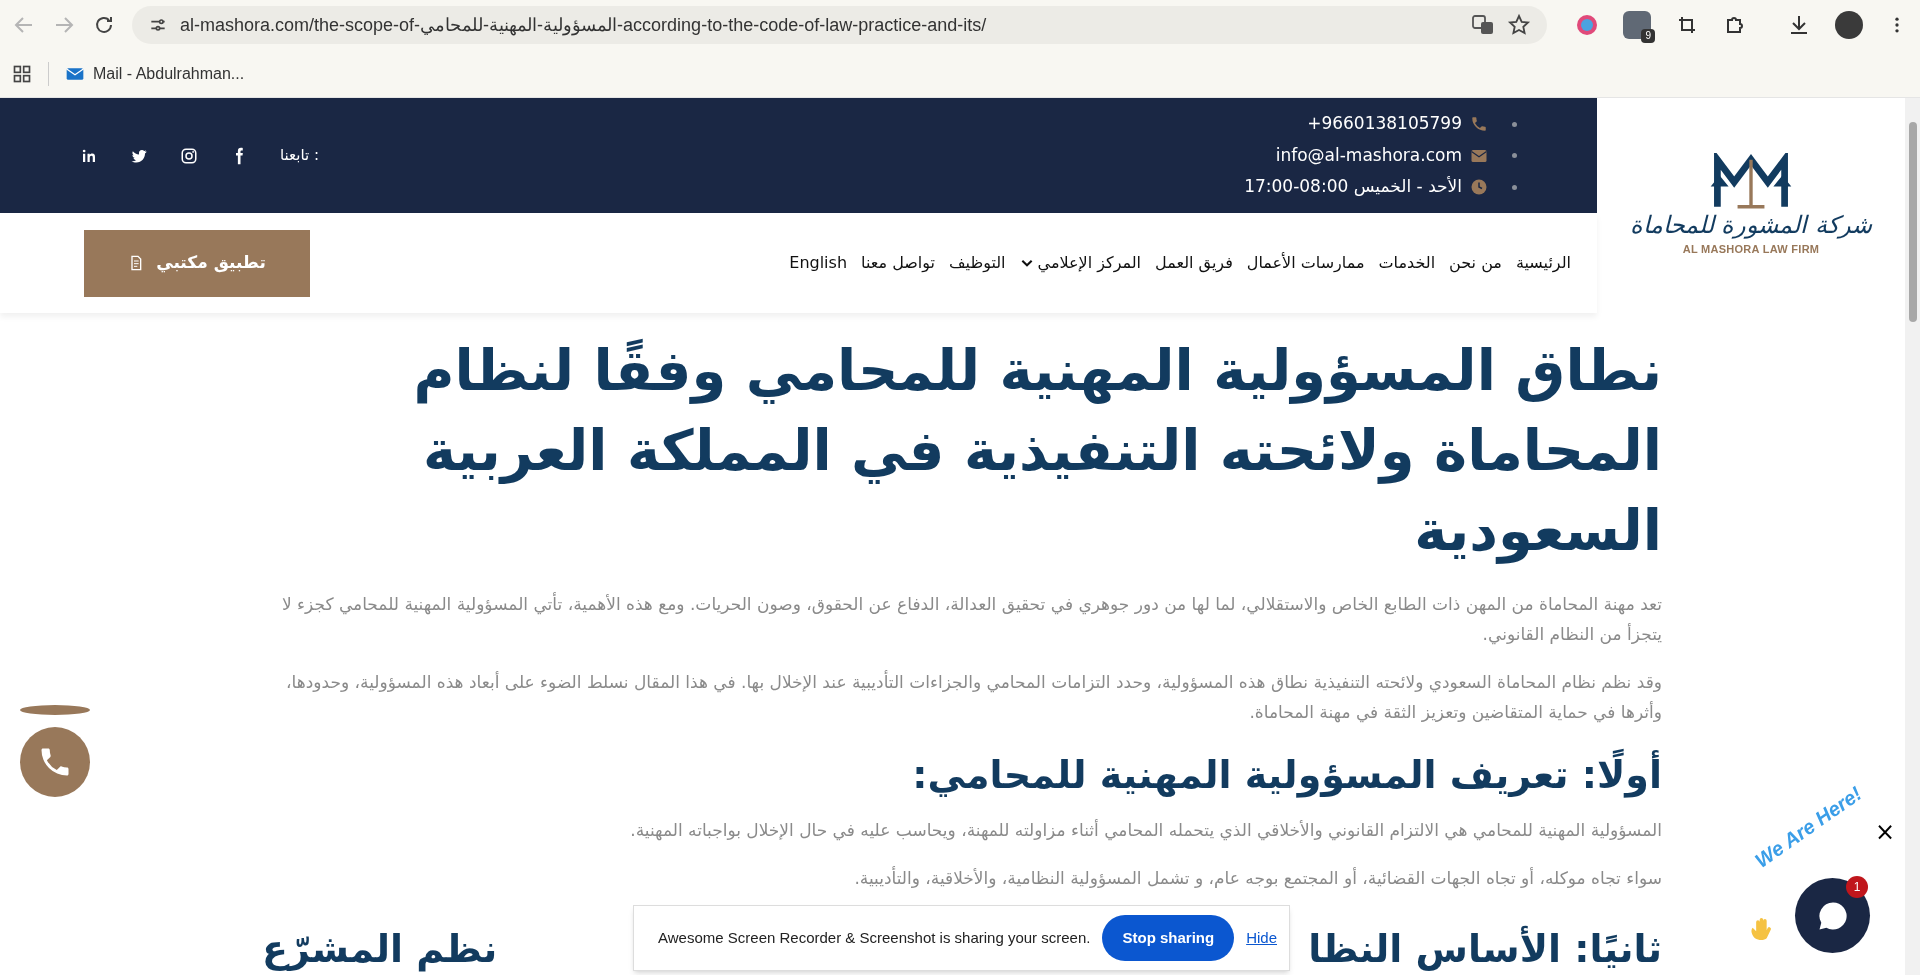  What do you see at coordinates (1261, 938) in the screenshot?
I see `hide-link: Hide` at bounding box center [1261, 938].